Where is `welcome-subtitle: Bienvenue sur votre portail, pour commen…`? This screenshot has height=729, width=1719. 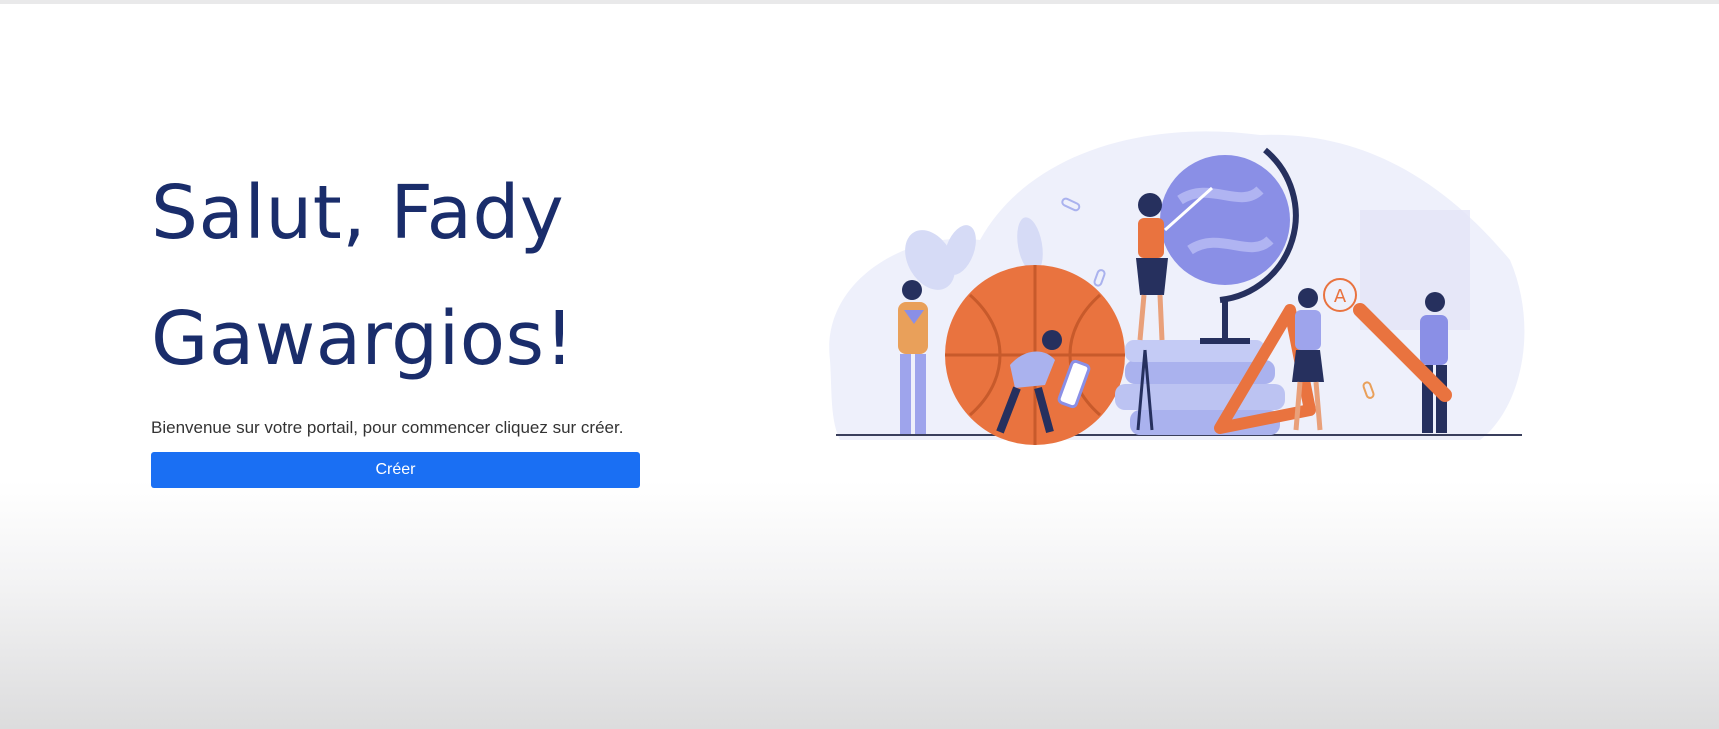
welcome-subtitle: Bienvenue sur votre portail, pour commen… is located at coordinates (387, 427).